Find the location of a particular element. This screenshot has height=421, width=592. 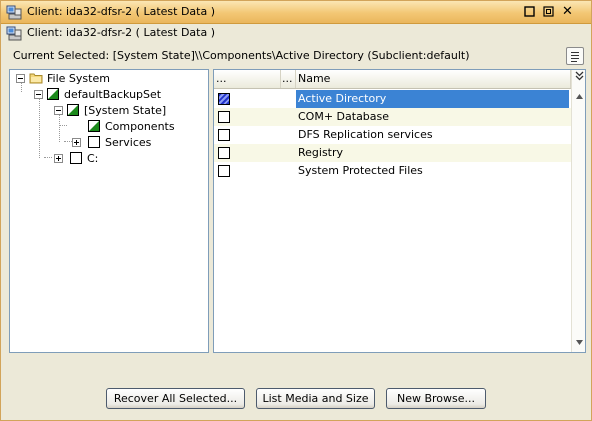

scroll-up-button is located at coordinates (578, 97).